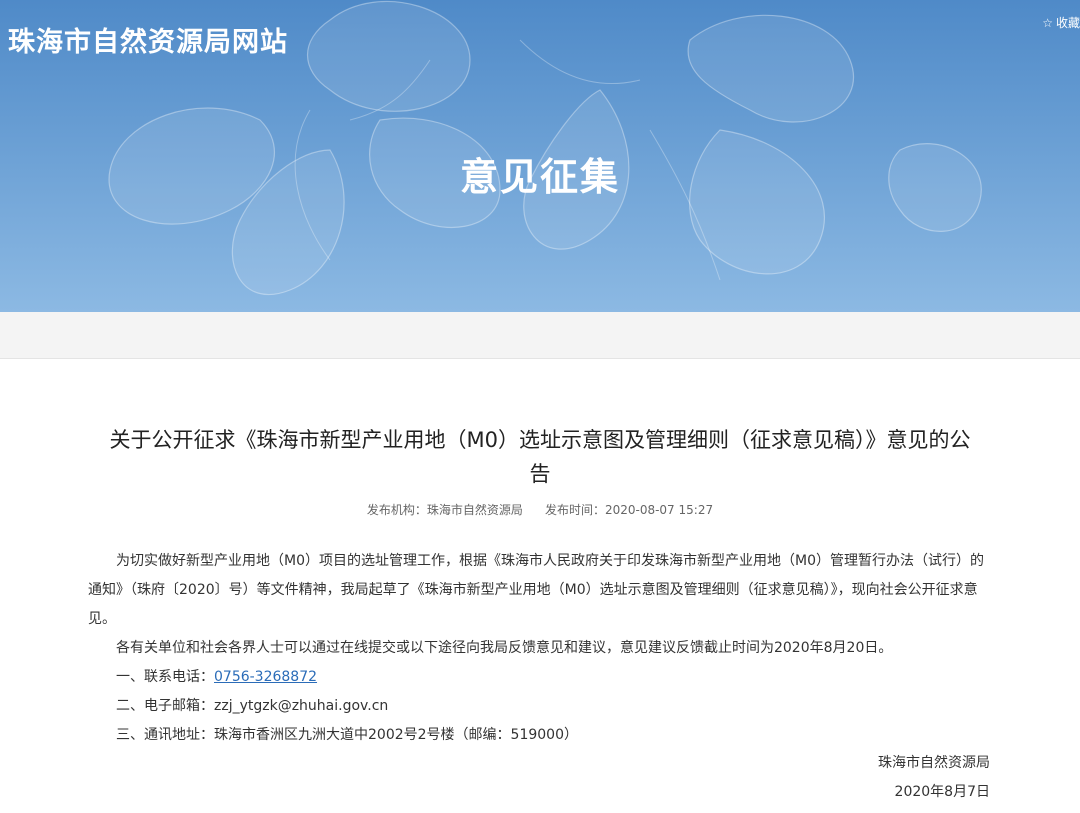 The width and height of the screenshot is (1080, 813). I want to click on publisher-label: 发布机构：, so click(396, 510).